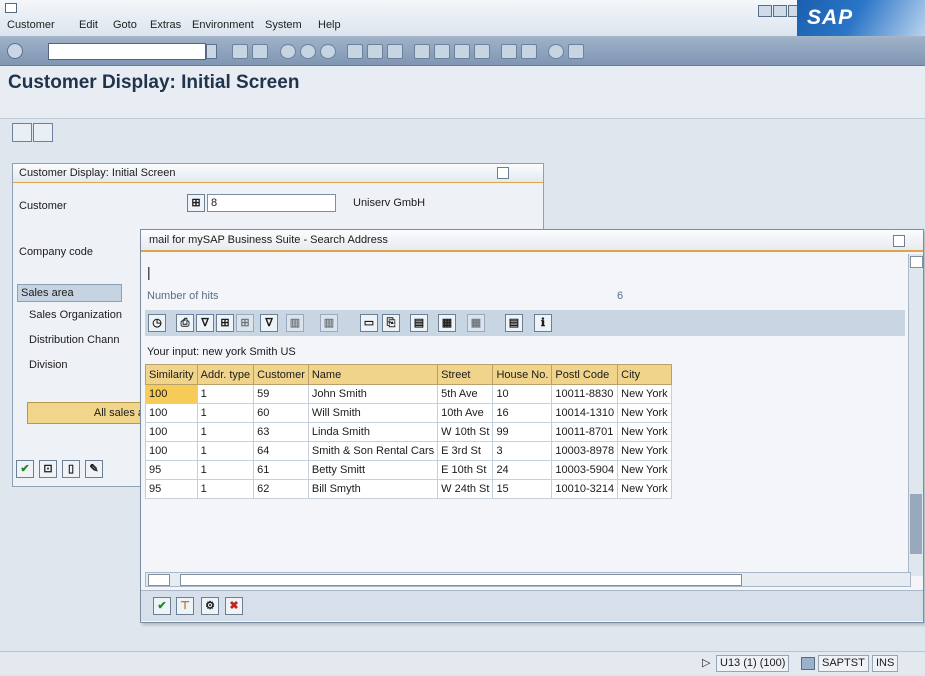 The width and height of the screenshot is (925, 676). What do you see at coordinates (165, 25) in the screenshot?
I see `menu-extras: Extras` at bounding box center [165, 25].